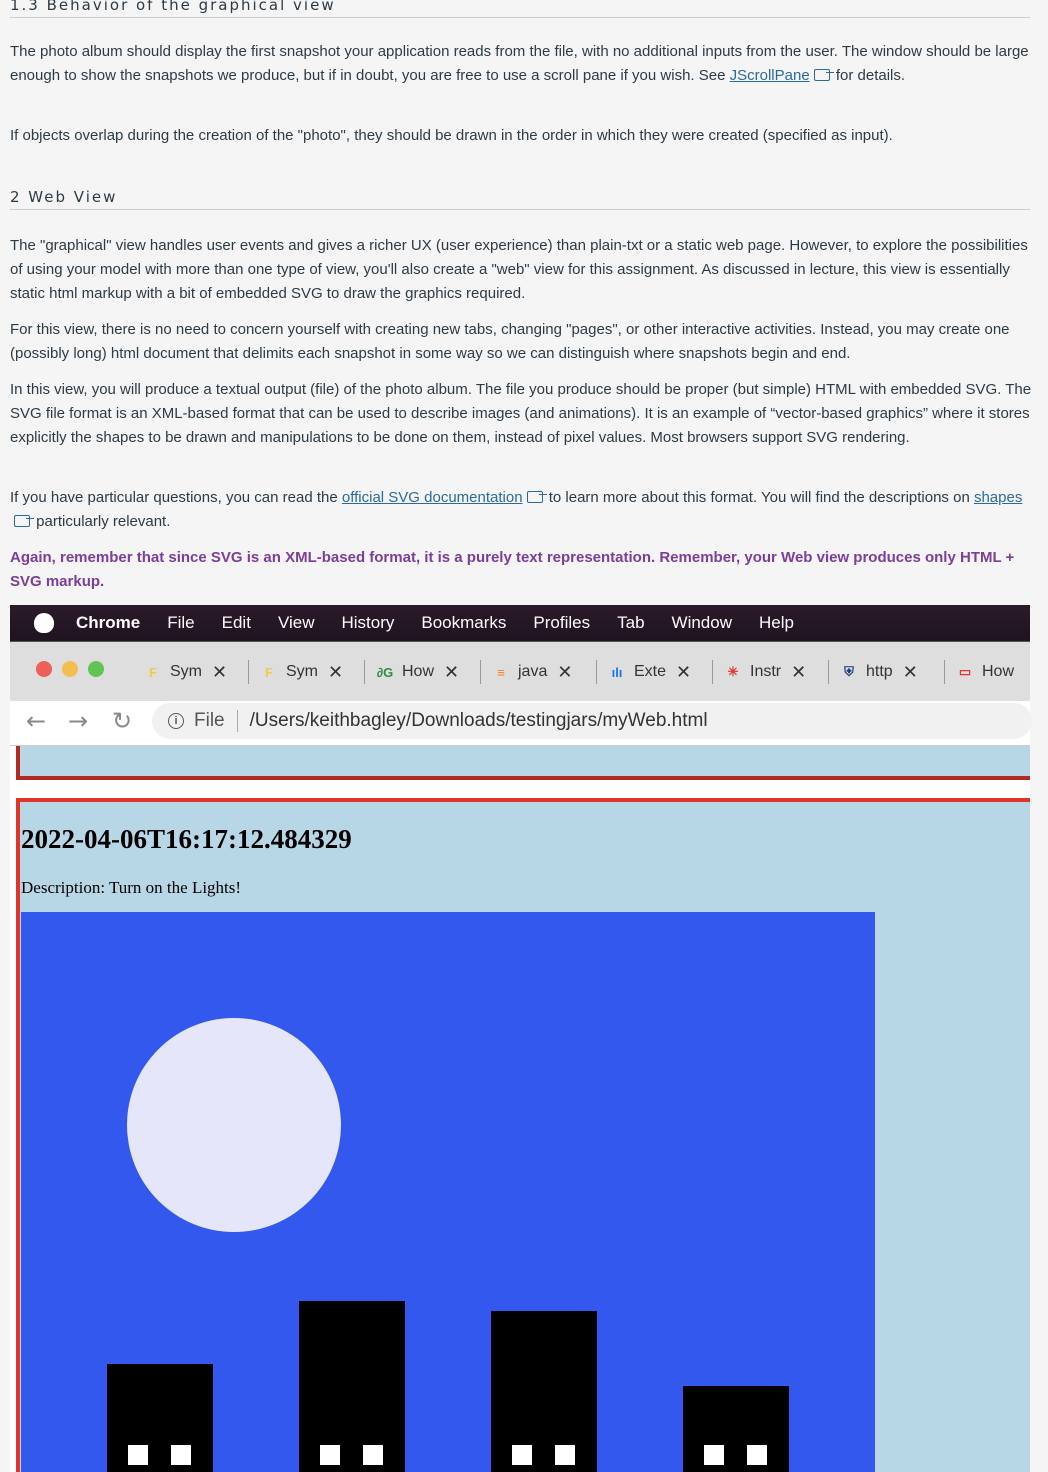 This screenshot has height=1472, width=1048. Describe the element at coordinates (733, 671) in the screenshot. I see `canvas-icon: ✳` at that location.